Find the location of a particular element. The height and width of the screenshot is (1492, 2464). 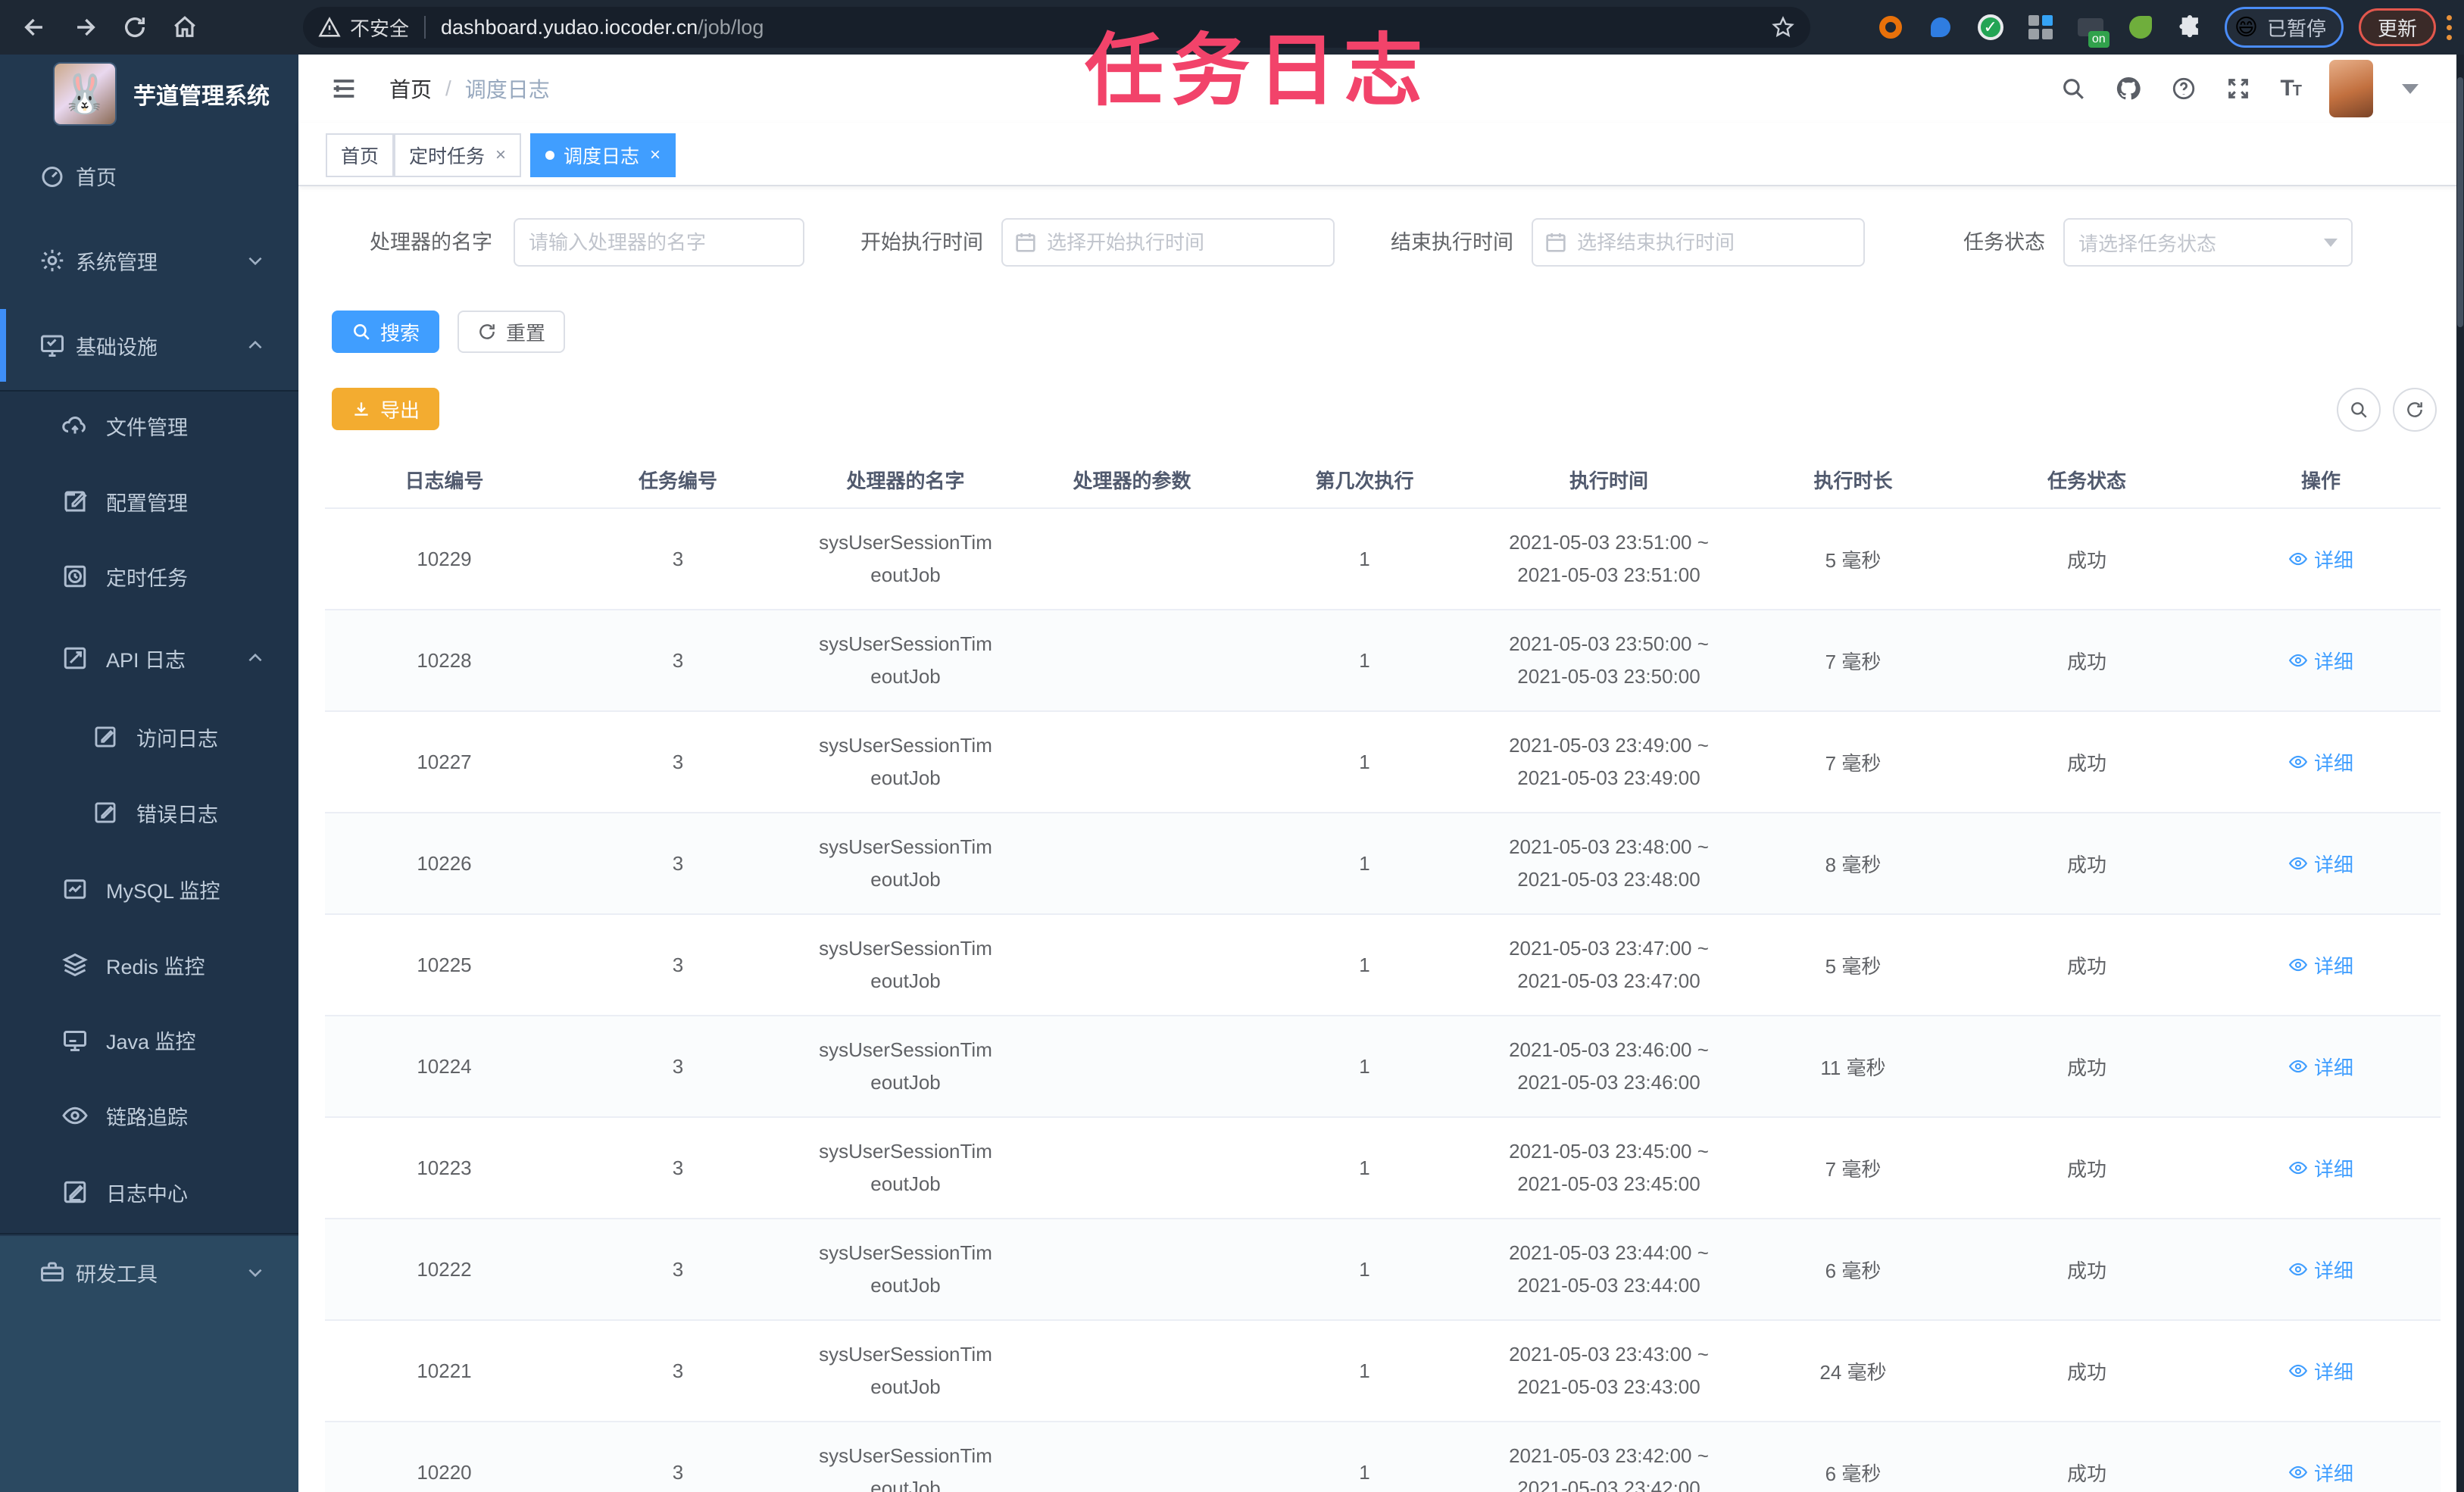

cell-duration: 5 毫秒 is located at coordinates (1853, 560).